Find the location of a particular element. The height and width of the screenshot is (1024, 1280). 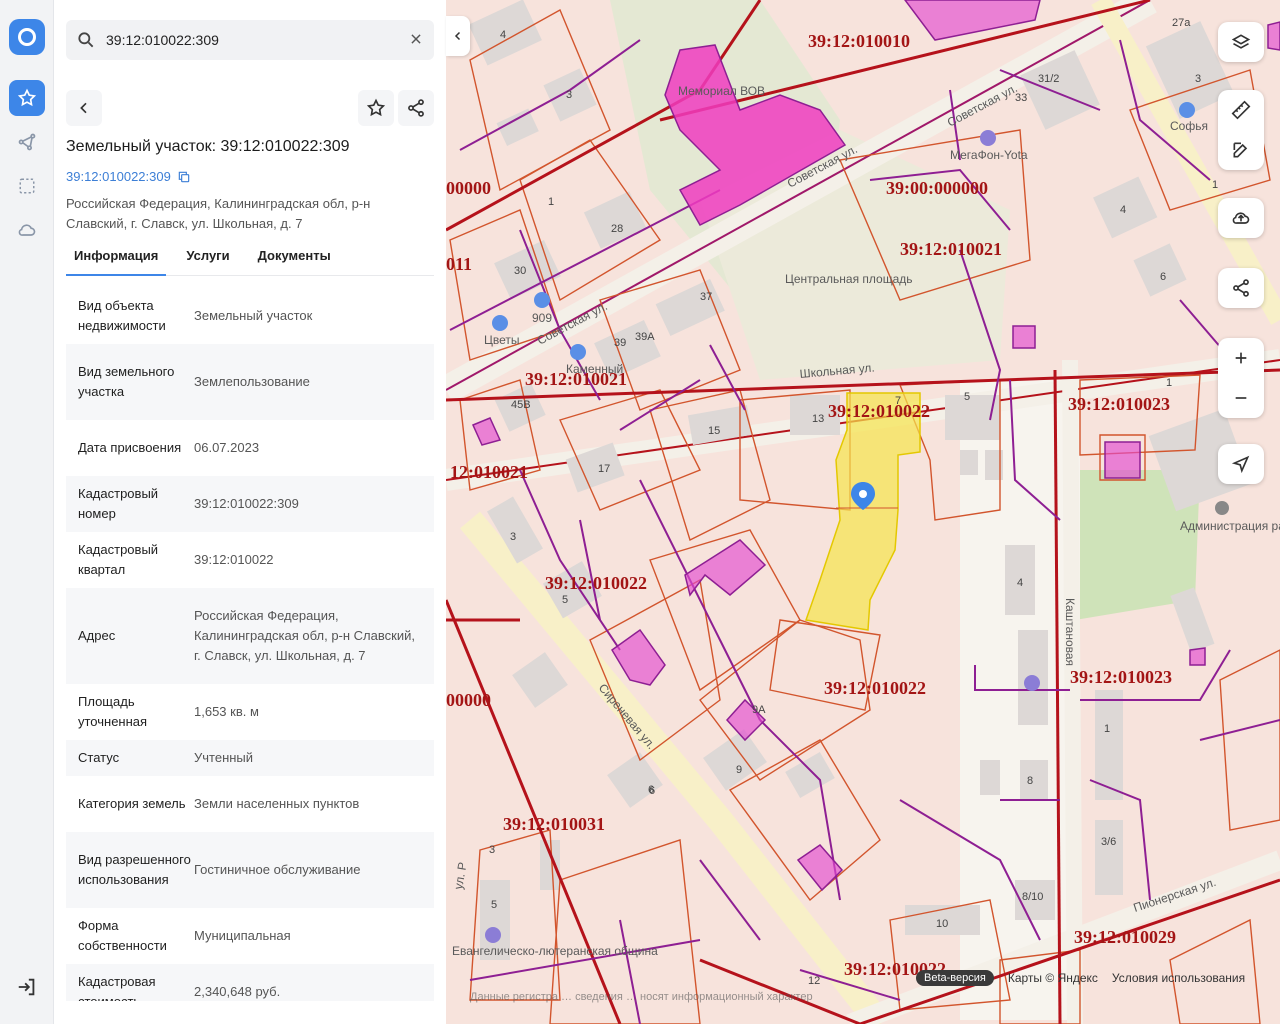

cloud-upload-icon is located at coordinates (1241, 218).